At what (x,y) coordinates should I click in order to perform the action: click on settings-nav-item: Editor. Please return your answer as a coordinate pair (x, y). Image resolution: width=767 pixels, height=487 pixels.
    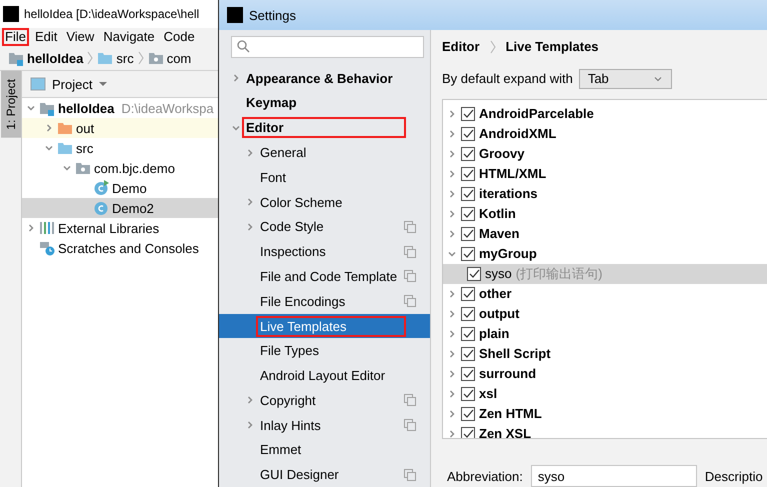
    Looking at the image, I should click on (324, 127).